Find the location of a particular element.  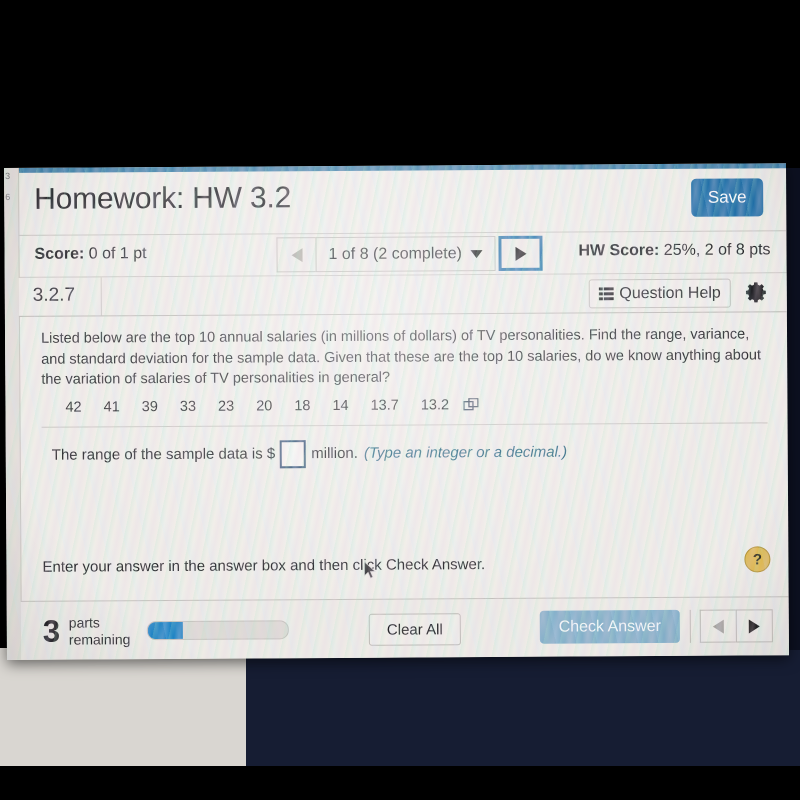

data-values-row: 42 41 39 33 23 20 18 14 13.7 13.2 is located at coordinates (403, 405).